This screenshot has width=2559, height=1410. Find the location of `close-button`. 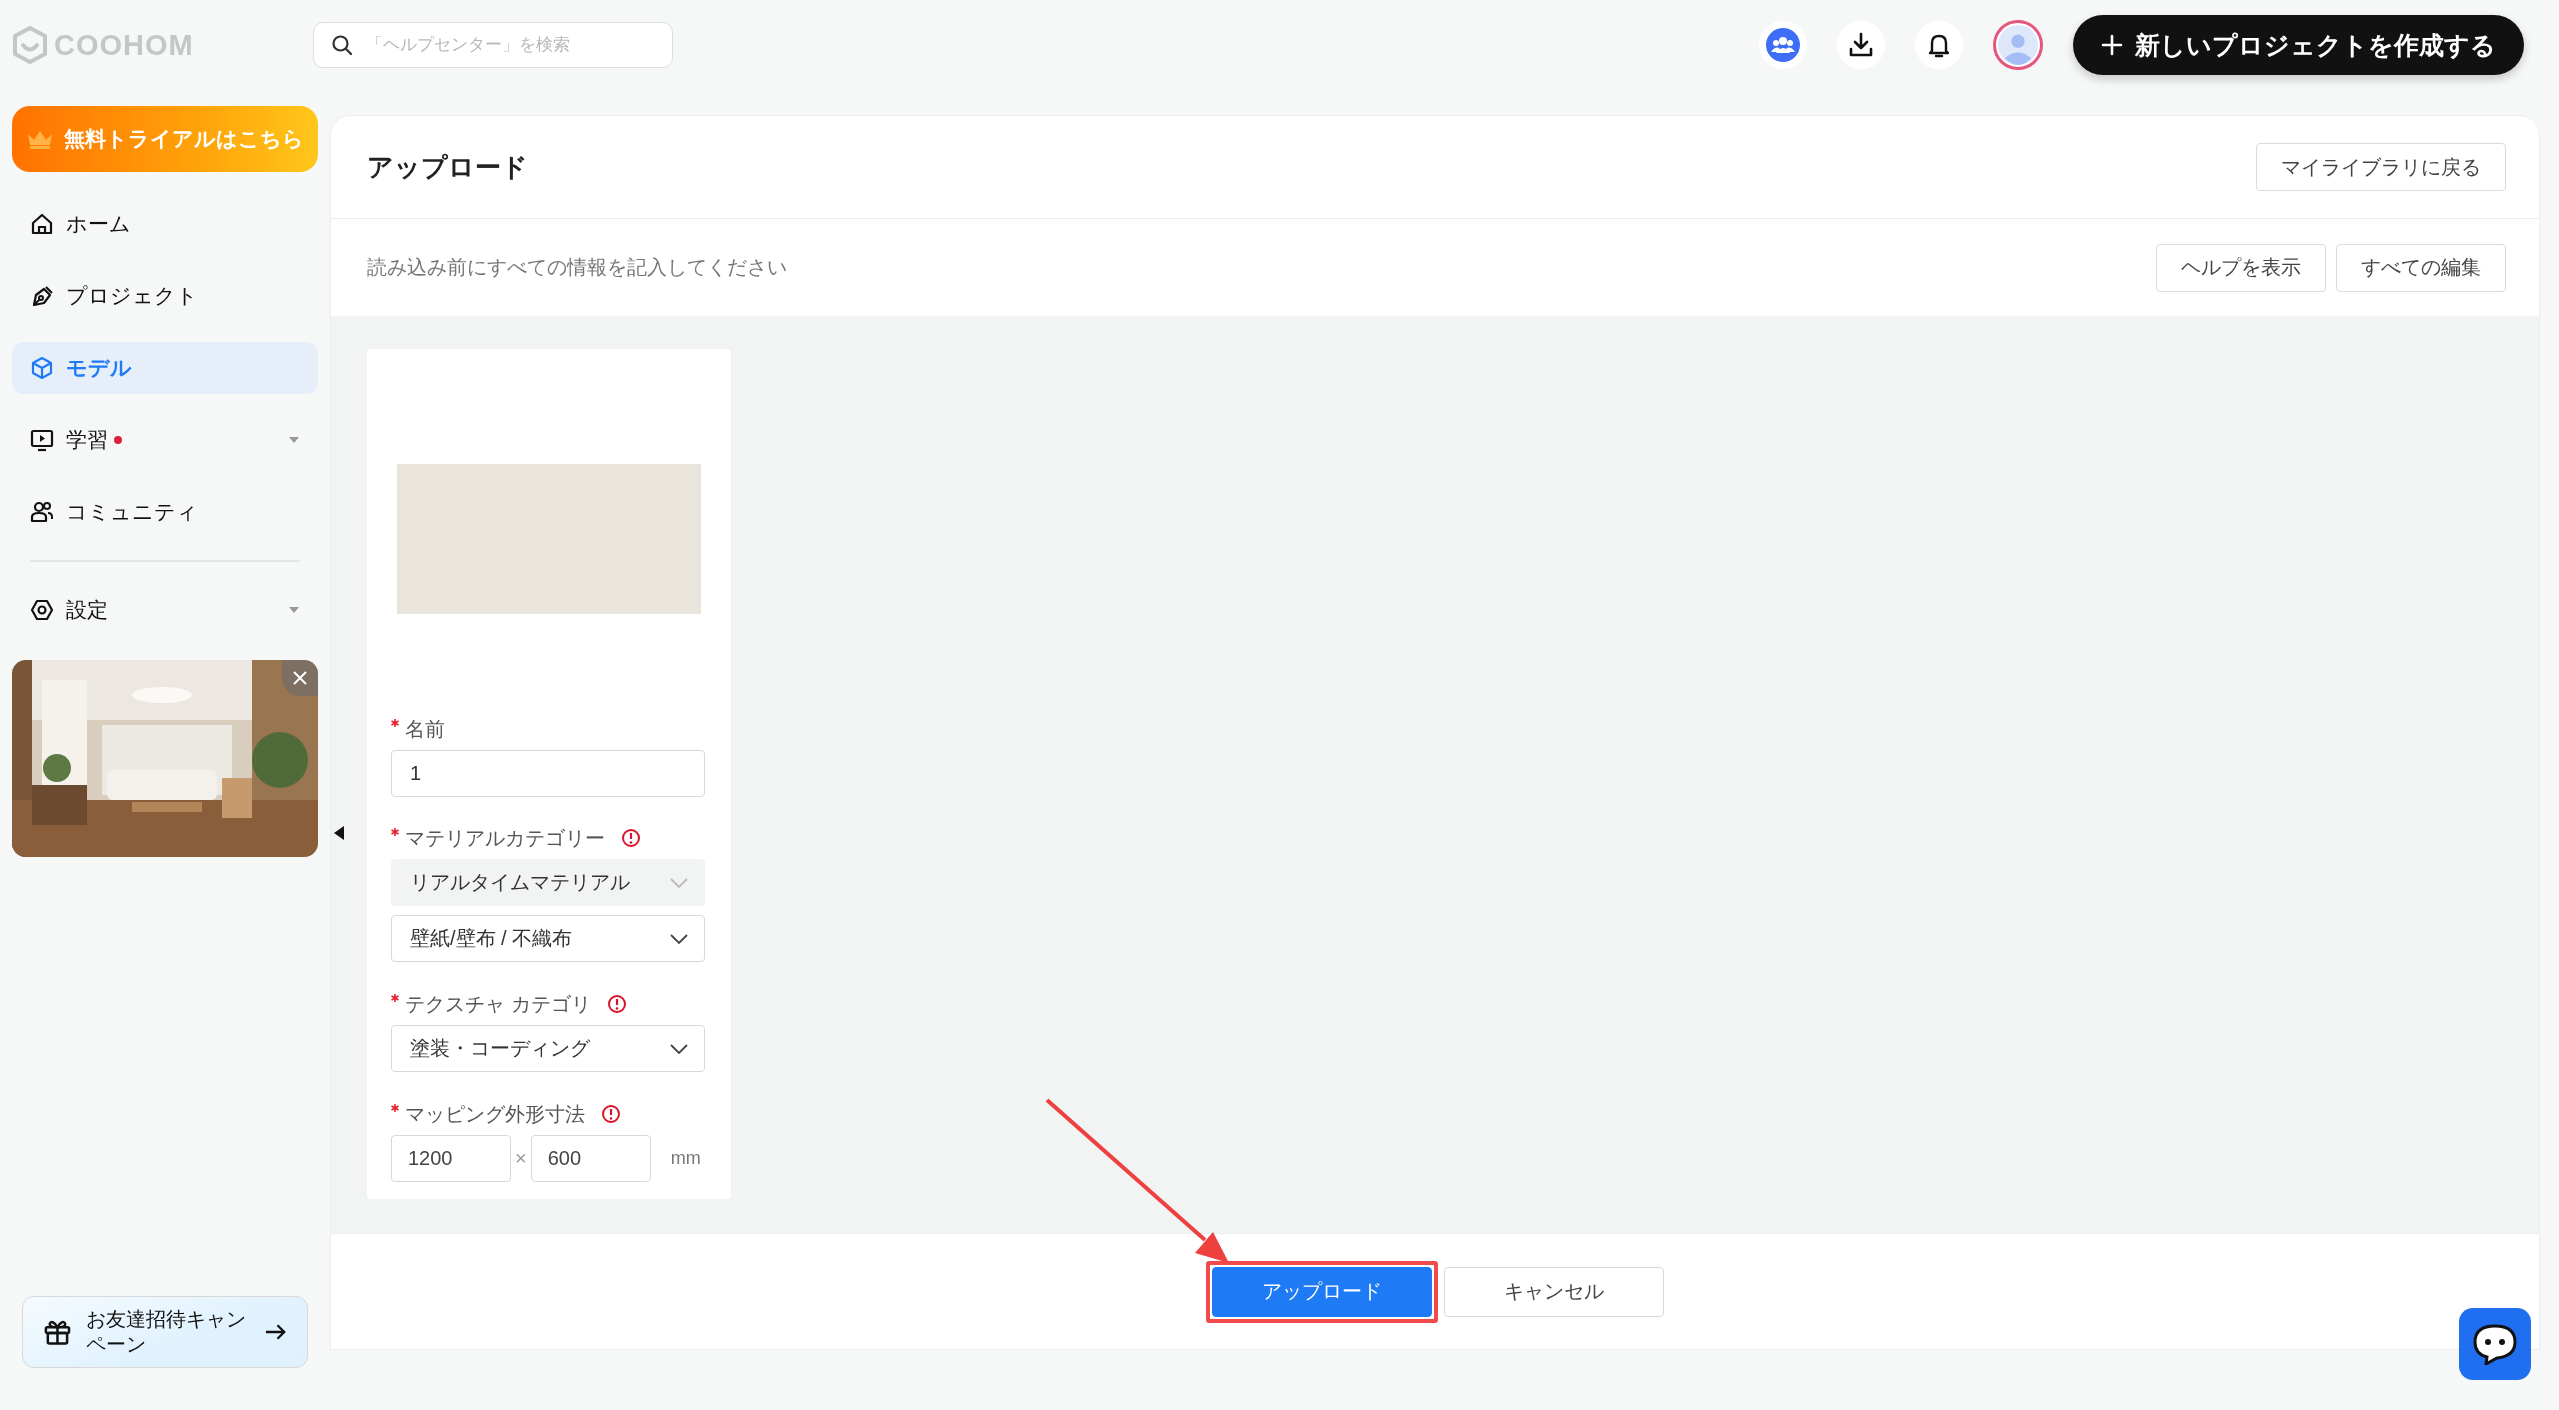

close-button is located at coordinates (300, 678).